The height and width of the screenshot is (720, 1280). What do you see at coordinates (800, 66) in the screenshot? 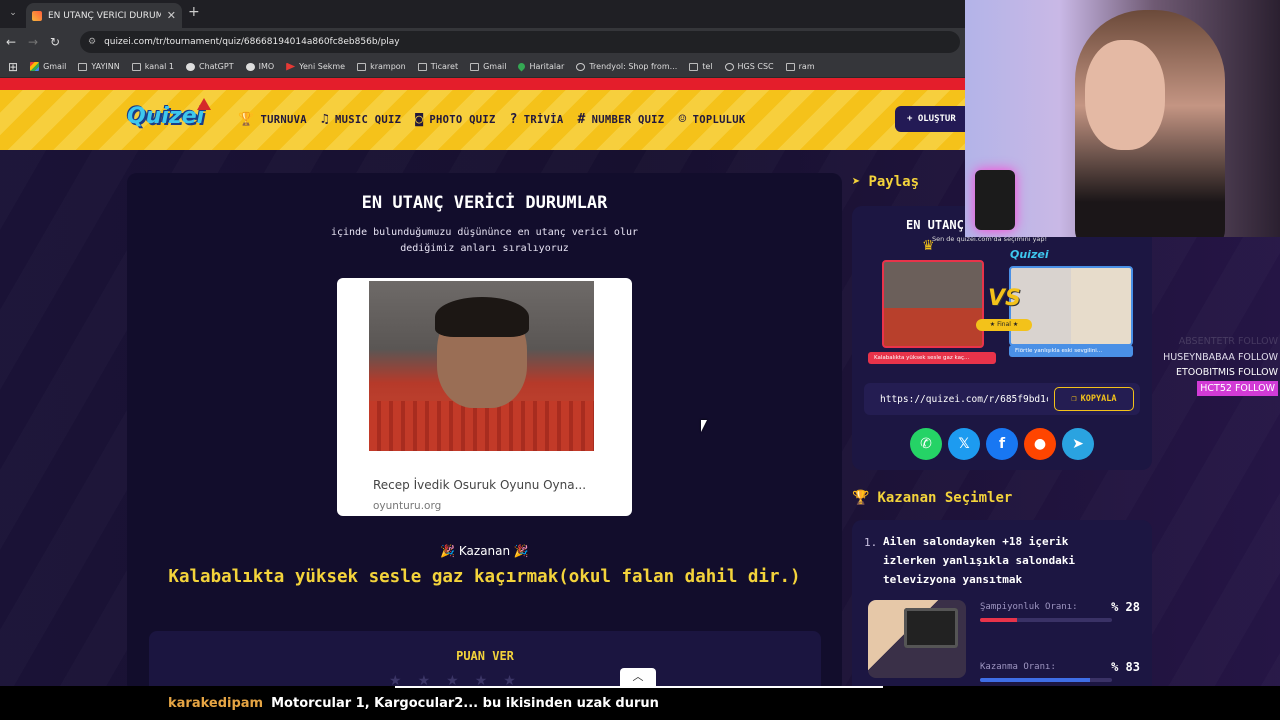
I see `bookmark-ram: ram` at bounding box center [800, 66].